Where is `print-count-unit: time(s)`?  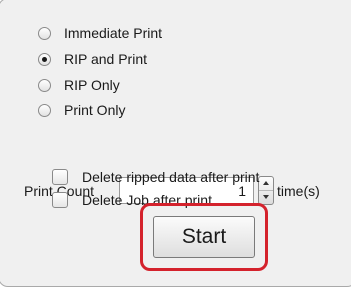
print-count-unit: time(s) is located at coordinates (298, 191).